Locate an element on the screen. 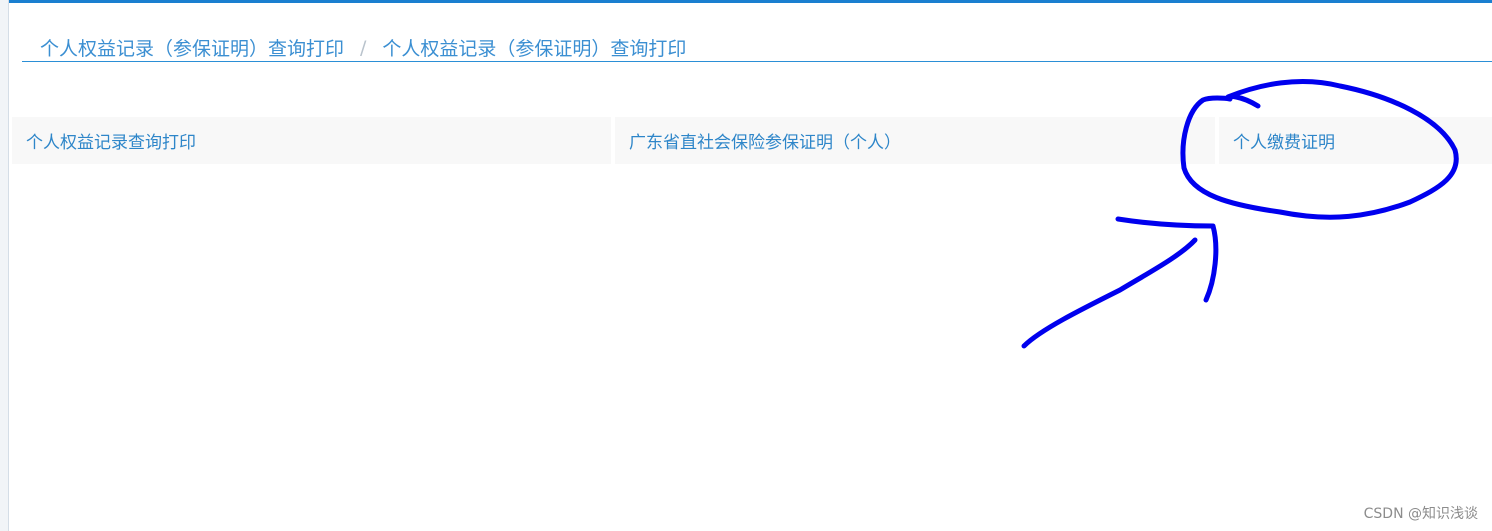 The image size is (1492, 531). tab-bar: 个人权益记录查询打印 广东省直社会保险参保证明（个人） 个人缴费证明 is located at coordinates (752, 140).